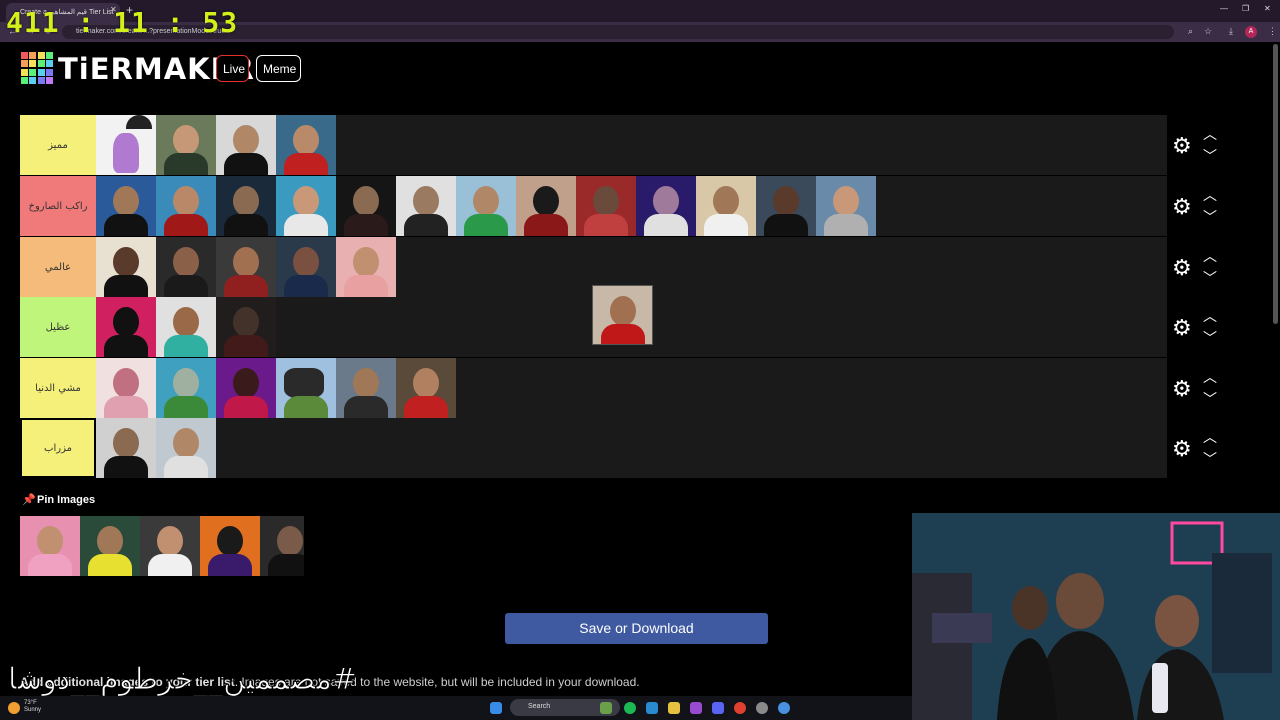 Image resolution: width=1280 pixels, height=720 pixels. What do you see at coordinates (496, 708) in the screenshot?
I see `windows-start-icon` at bounding box center [496, 708].